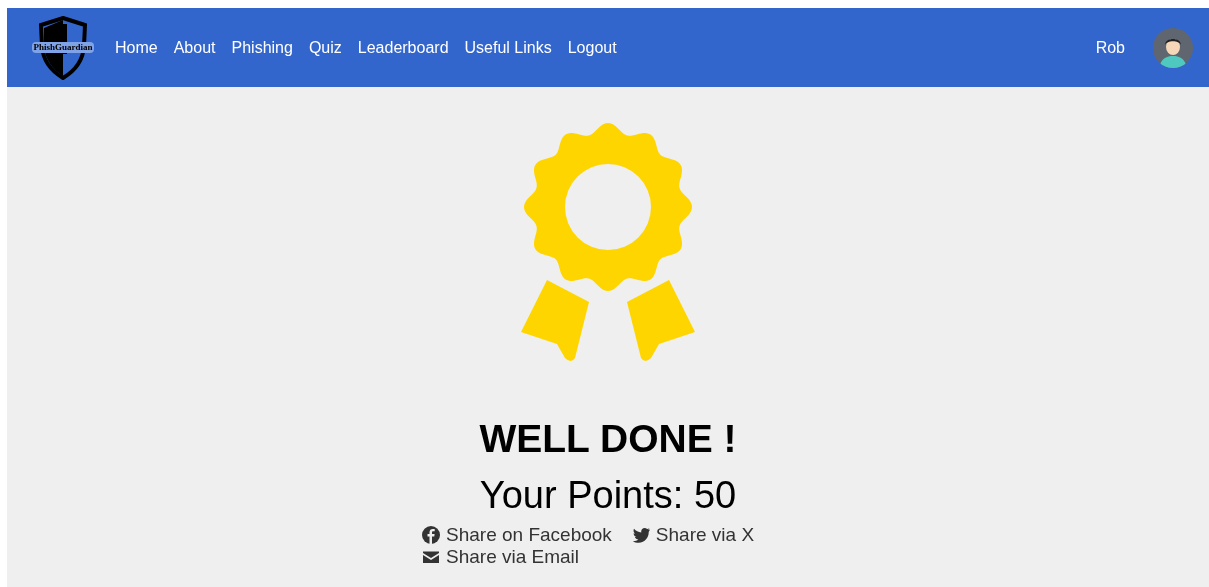 The height and width of the screenshot is (587, 1209). Describe the element at coordinates (592, 47) in the screenshot. I see `nav-link: Logout` at that location.